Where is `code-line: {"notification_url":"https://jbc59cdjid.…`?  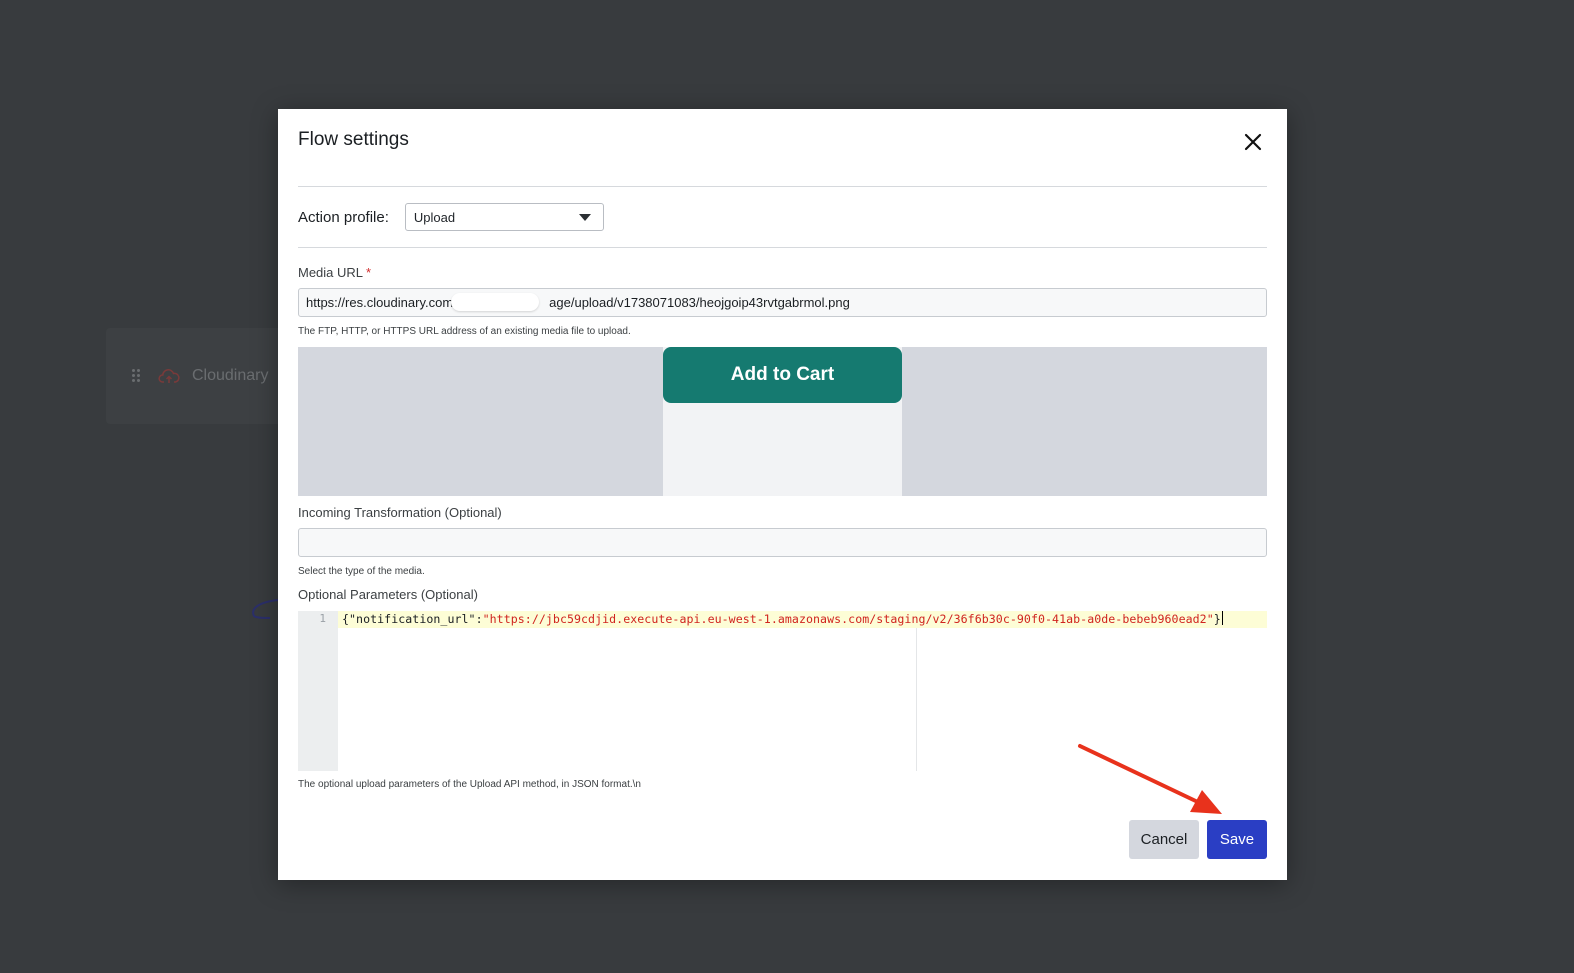 code-line: {"notification_url":"https://jbc59cdjid.… is located at coordinates (802, 619).